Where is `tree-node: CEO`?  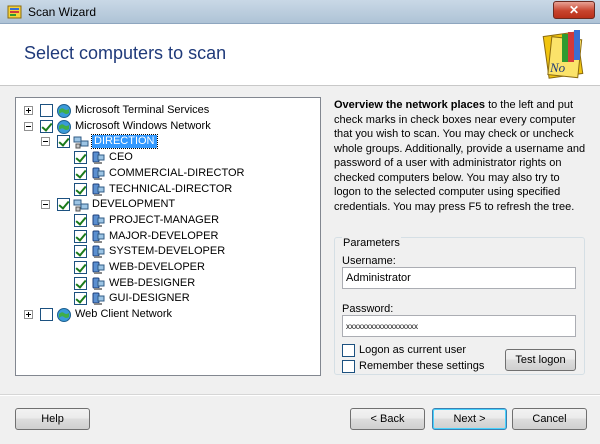
tree-node: CEO is located at coordinates (166, 158).